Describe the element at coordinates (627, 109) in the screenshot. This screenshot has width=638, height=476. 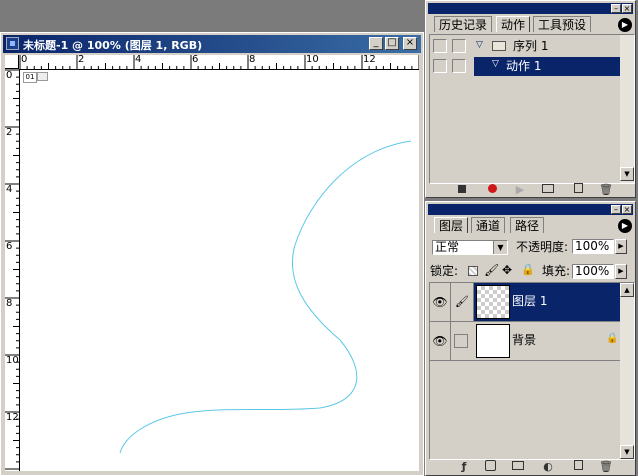
I see `actions-scrollbar: ▼` at that location.